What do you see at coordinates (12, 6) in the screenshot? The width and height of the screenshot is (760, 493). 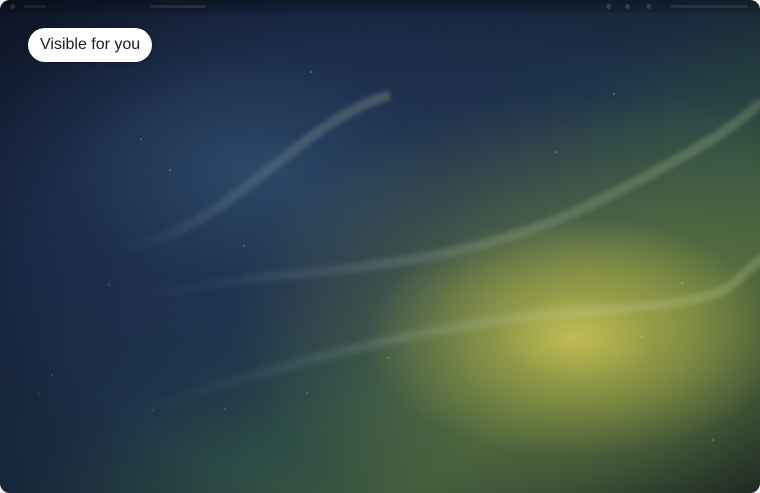 I see `apple-menu-icon` at bounding box center [12, 6].